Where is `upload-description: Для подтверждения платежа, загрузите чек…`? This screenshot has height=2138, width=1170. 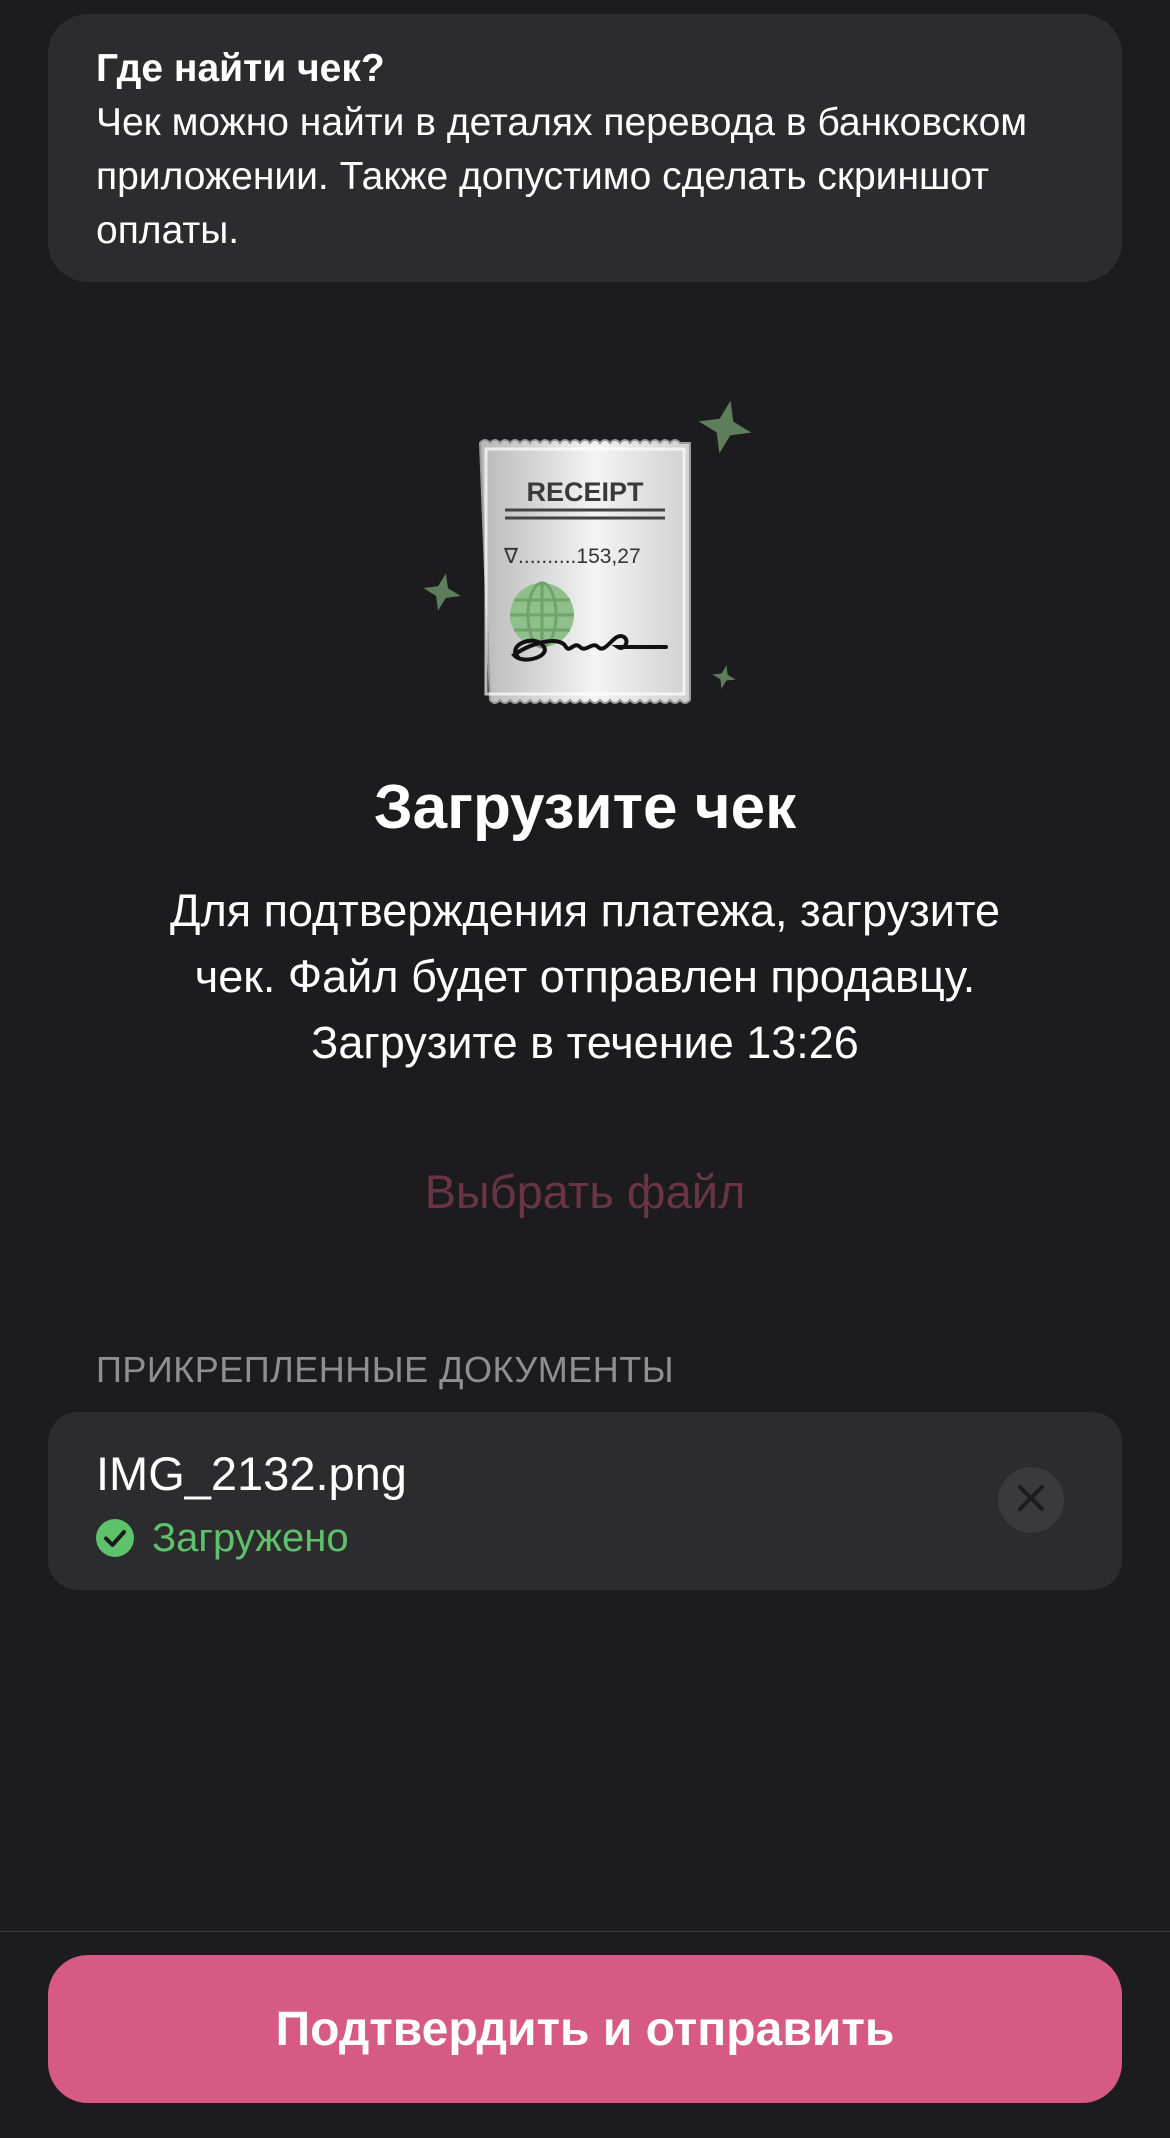 upload-description: Для подтверждения платежа, загрузите чек… is located at coordinates (585, 977).